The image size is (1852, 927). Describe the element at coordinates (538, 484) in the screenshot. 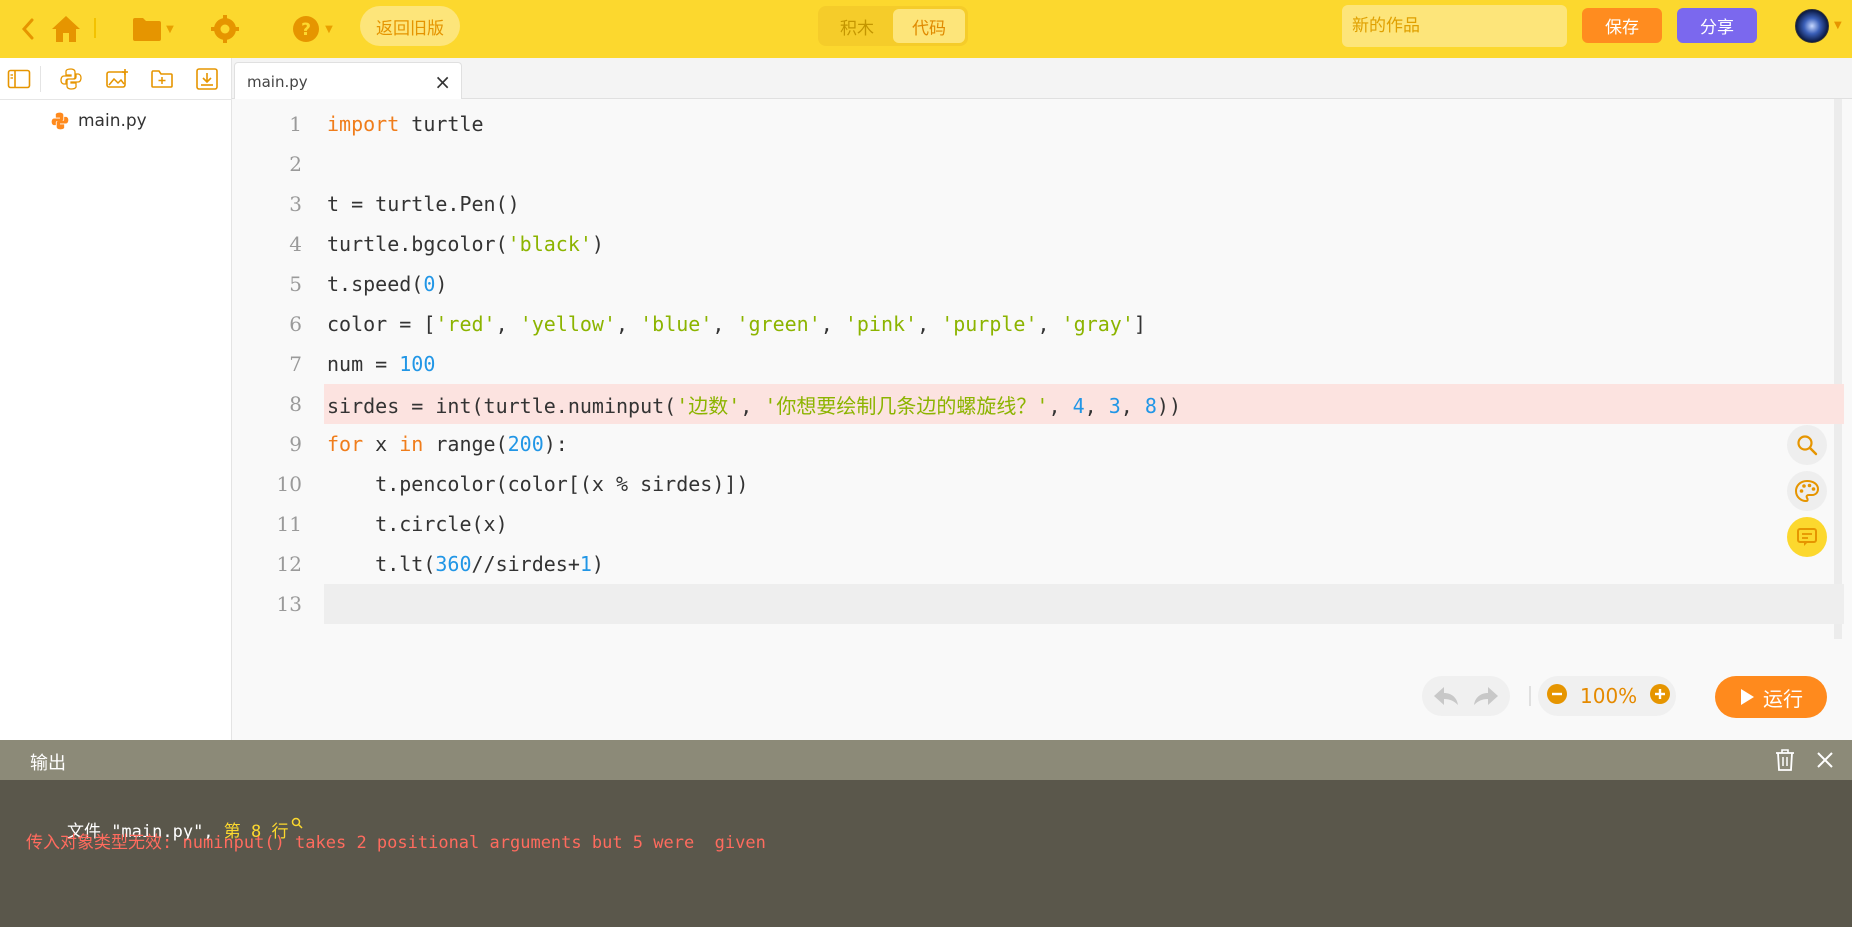

I see `code-text: t.pencolor(color[(x % sirdes)])` at that location.